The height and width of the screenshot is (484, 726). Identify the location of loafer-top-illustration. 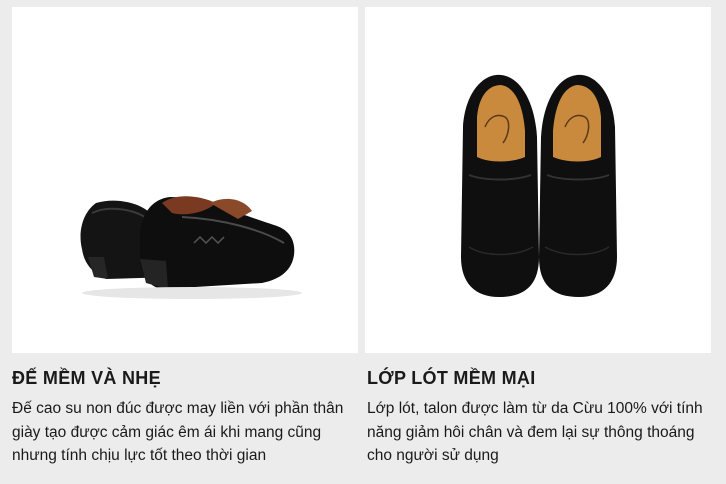
(539, 185).